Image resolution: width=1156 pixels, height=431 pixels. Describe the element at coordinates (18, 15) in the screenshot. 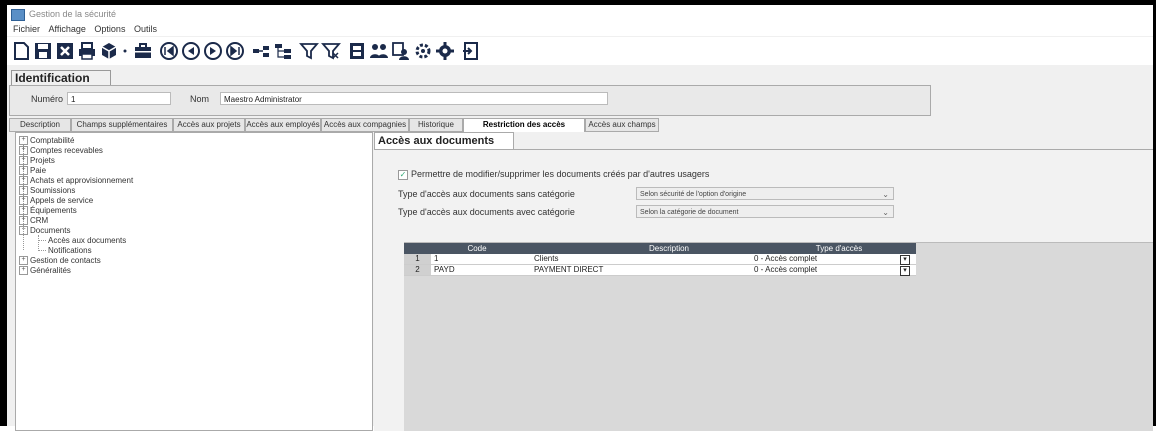

I see `app-icon` at that location.